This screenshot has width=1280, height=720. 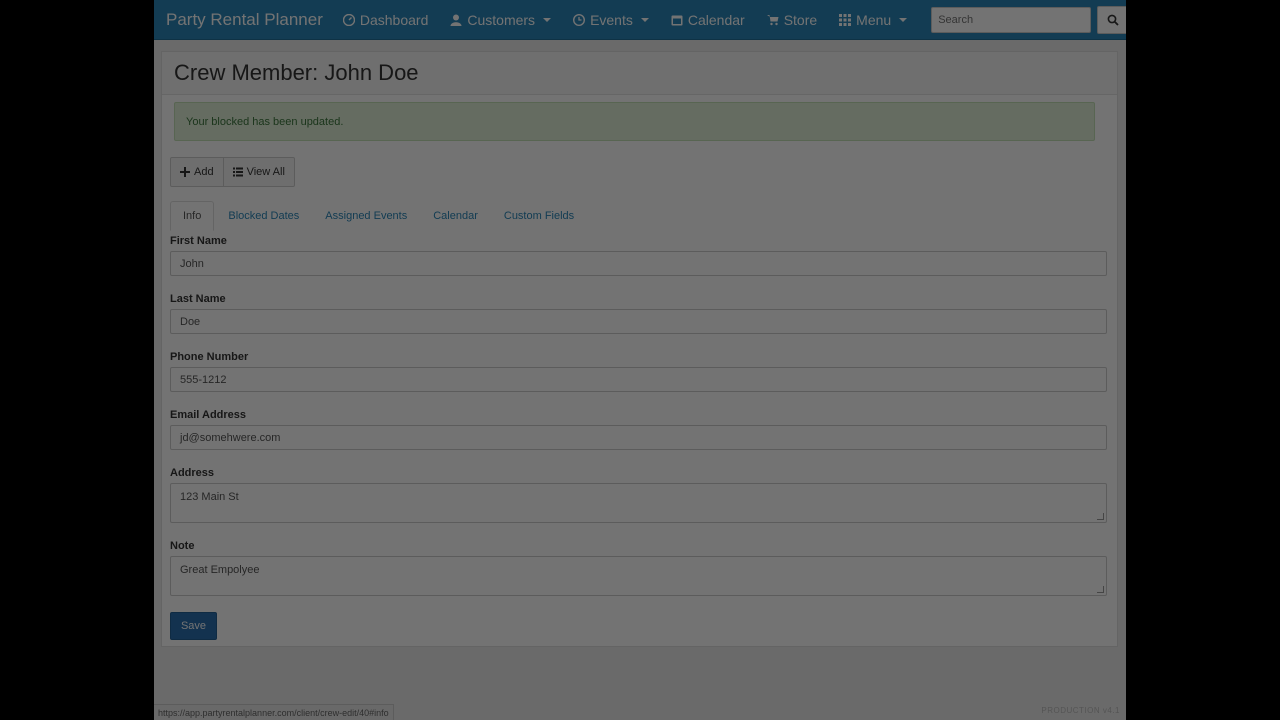 What do you see at coordinates (192, 216) in the screenshot?
I see `tab-info: Info` at bounding box center [192, 216].